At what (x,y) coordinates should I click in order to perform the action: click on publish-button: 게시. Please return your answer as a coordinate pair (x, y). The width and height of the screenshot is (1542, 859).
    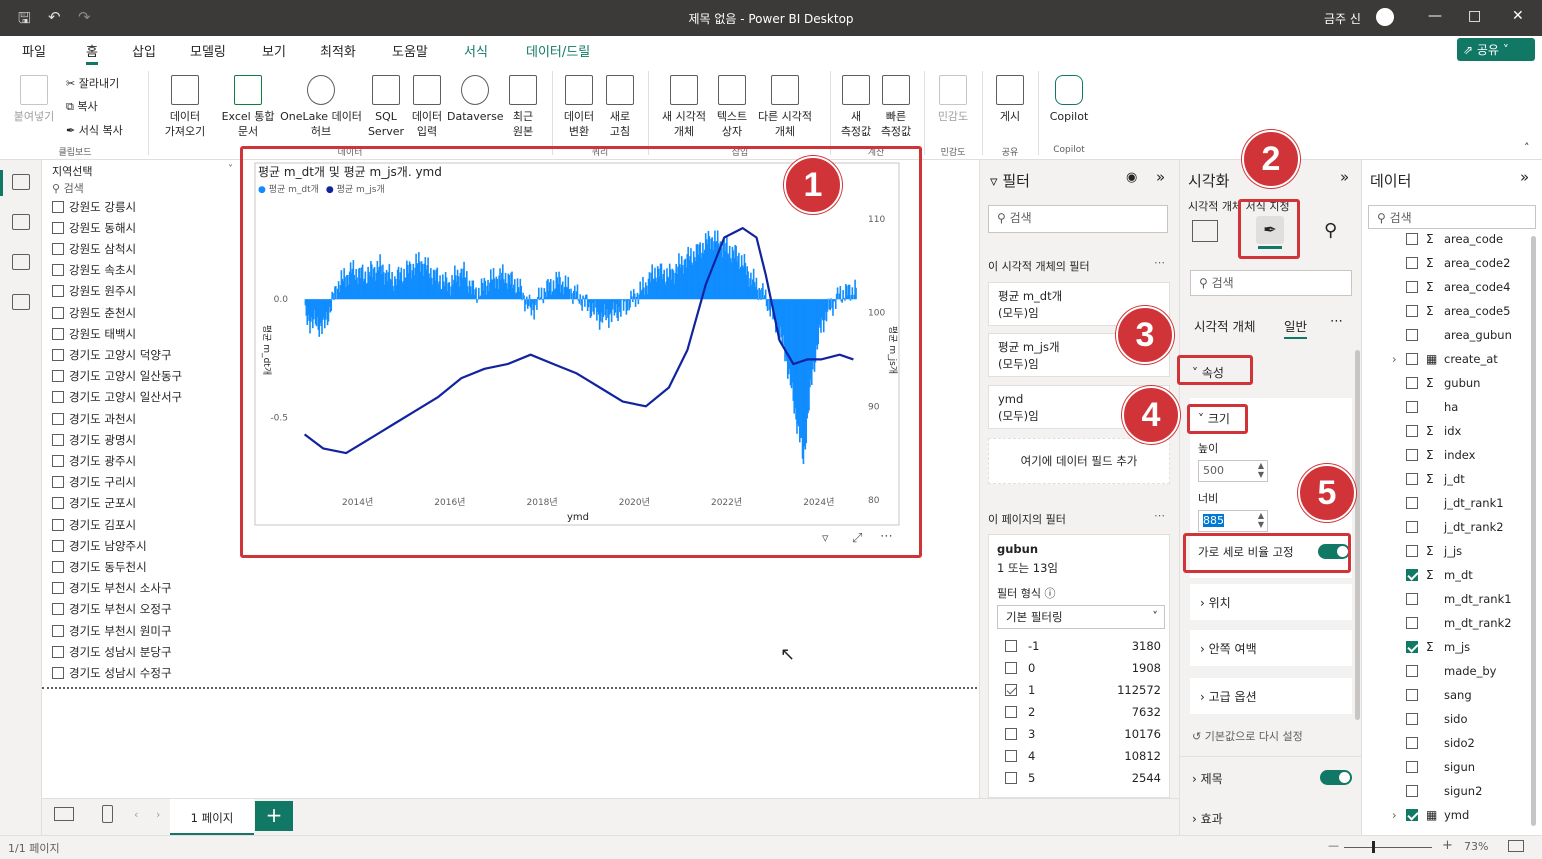
    Looking at the image, I should click on (1010, 99).